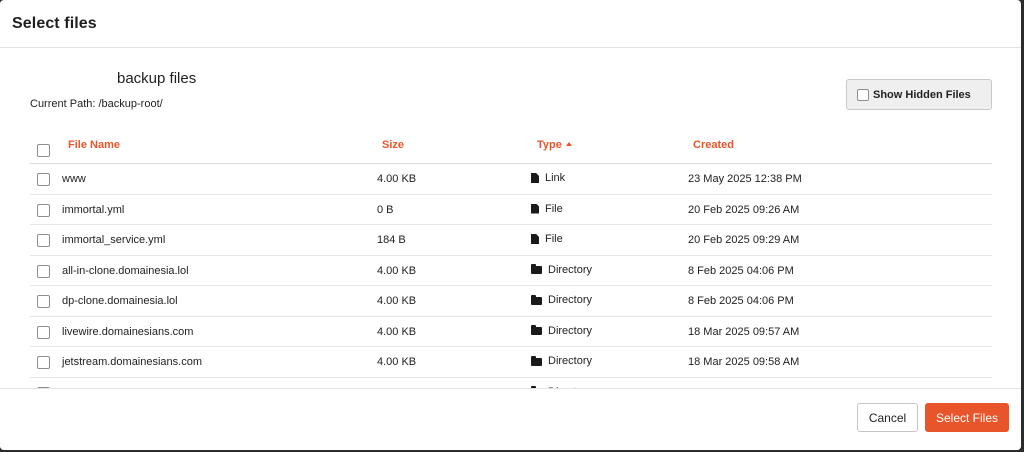 Image resolution: width=1024 pixels, height=452 pixels. I want to click on table-header: File Name Size Type Created, so click(511, 147).